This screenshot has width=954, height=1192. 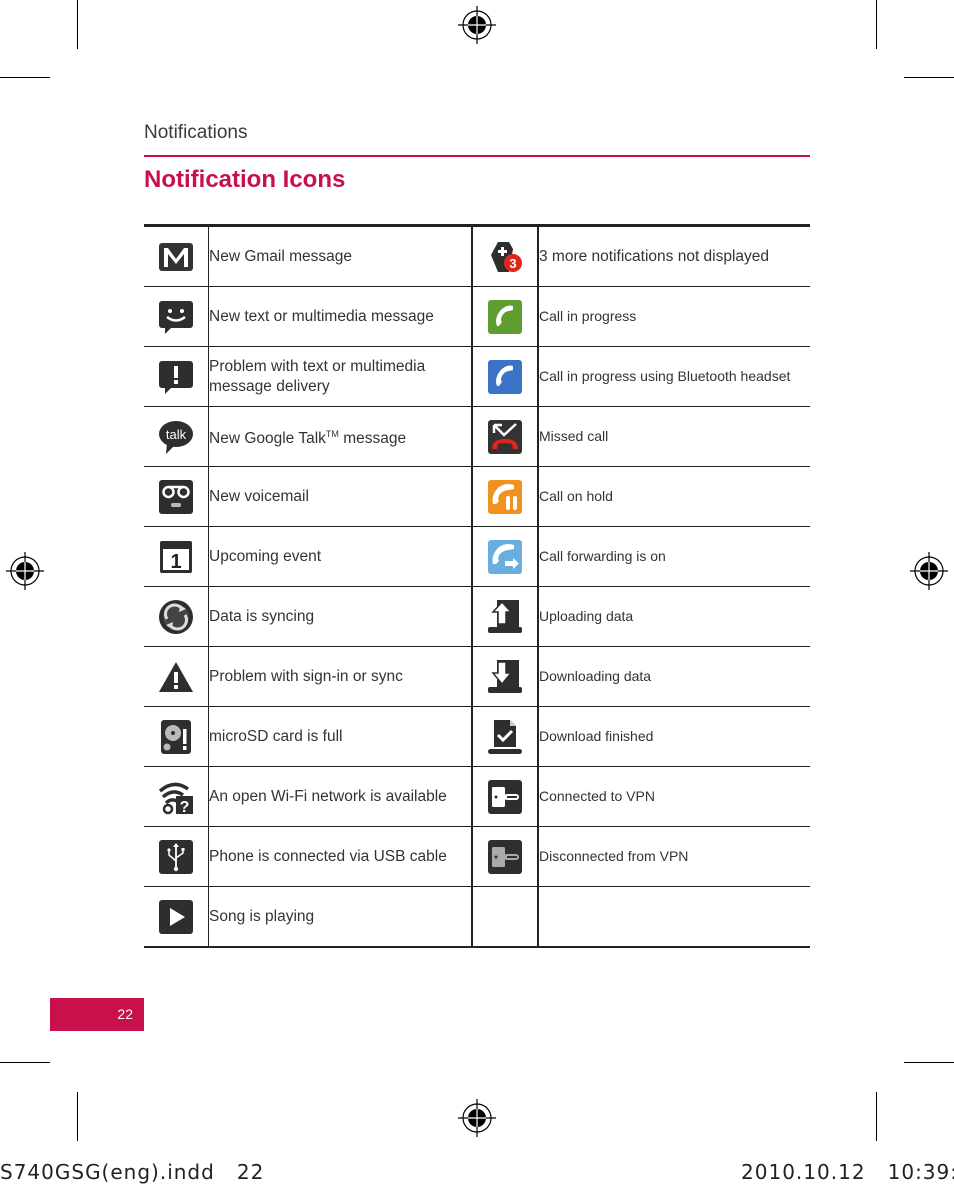 I want to click on usb-icon, so click(x=176, y=857).